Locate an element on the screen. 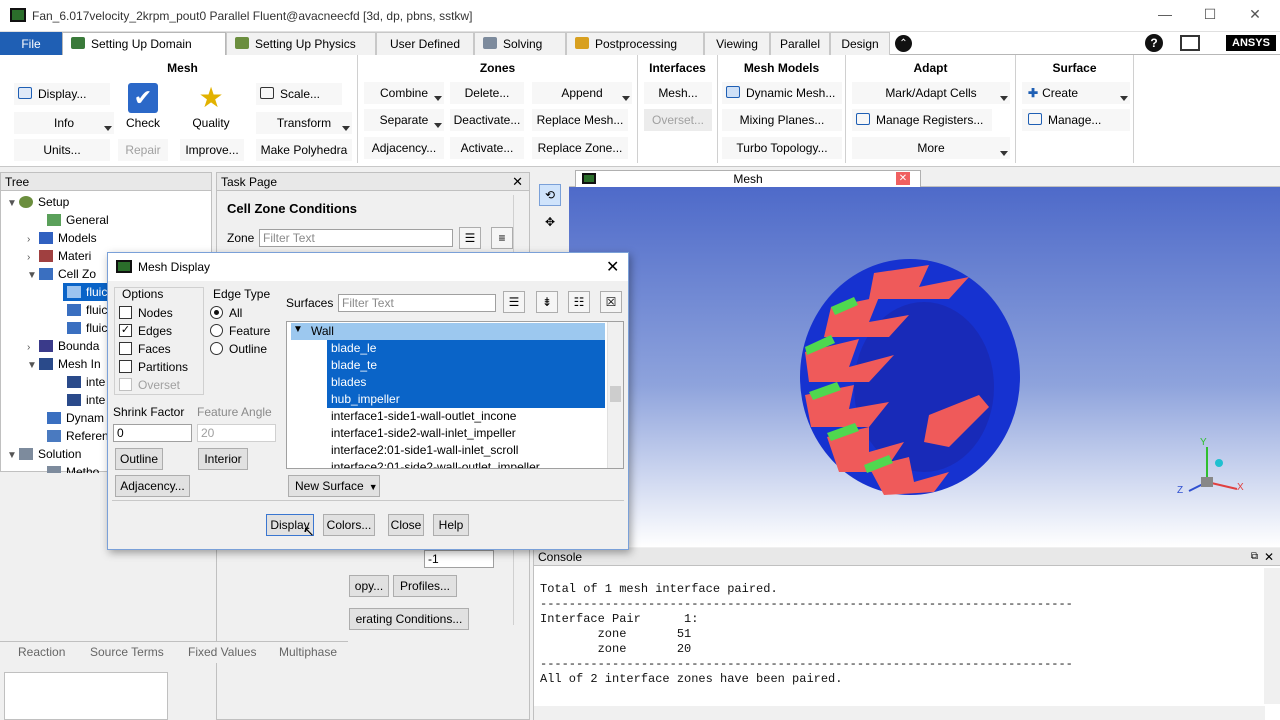 The height and width of the screenshot is (720, 1280). tab-user-defined: User Defined is located at coordinates (425, 43).